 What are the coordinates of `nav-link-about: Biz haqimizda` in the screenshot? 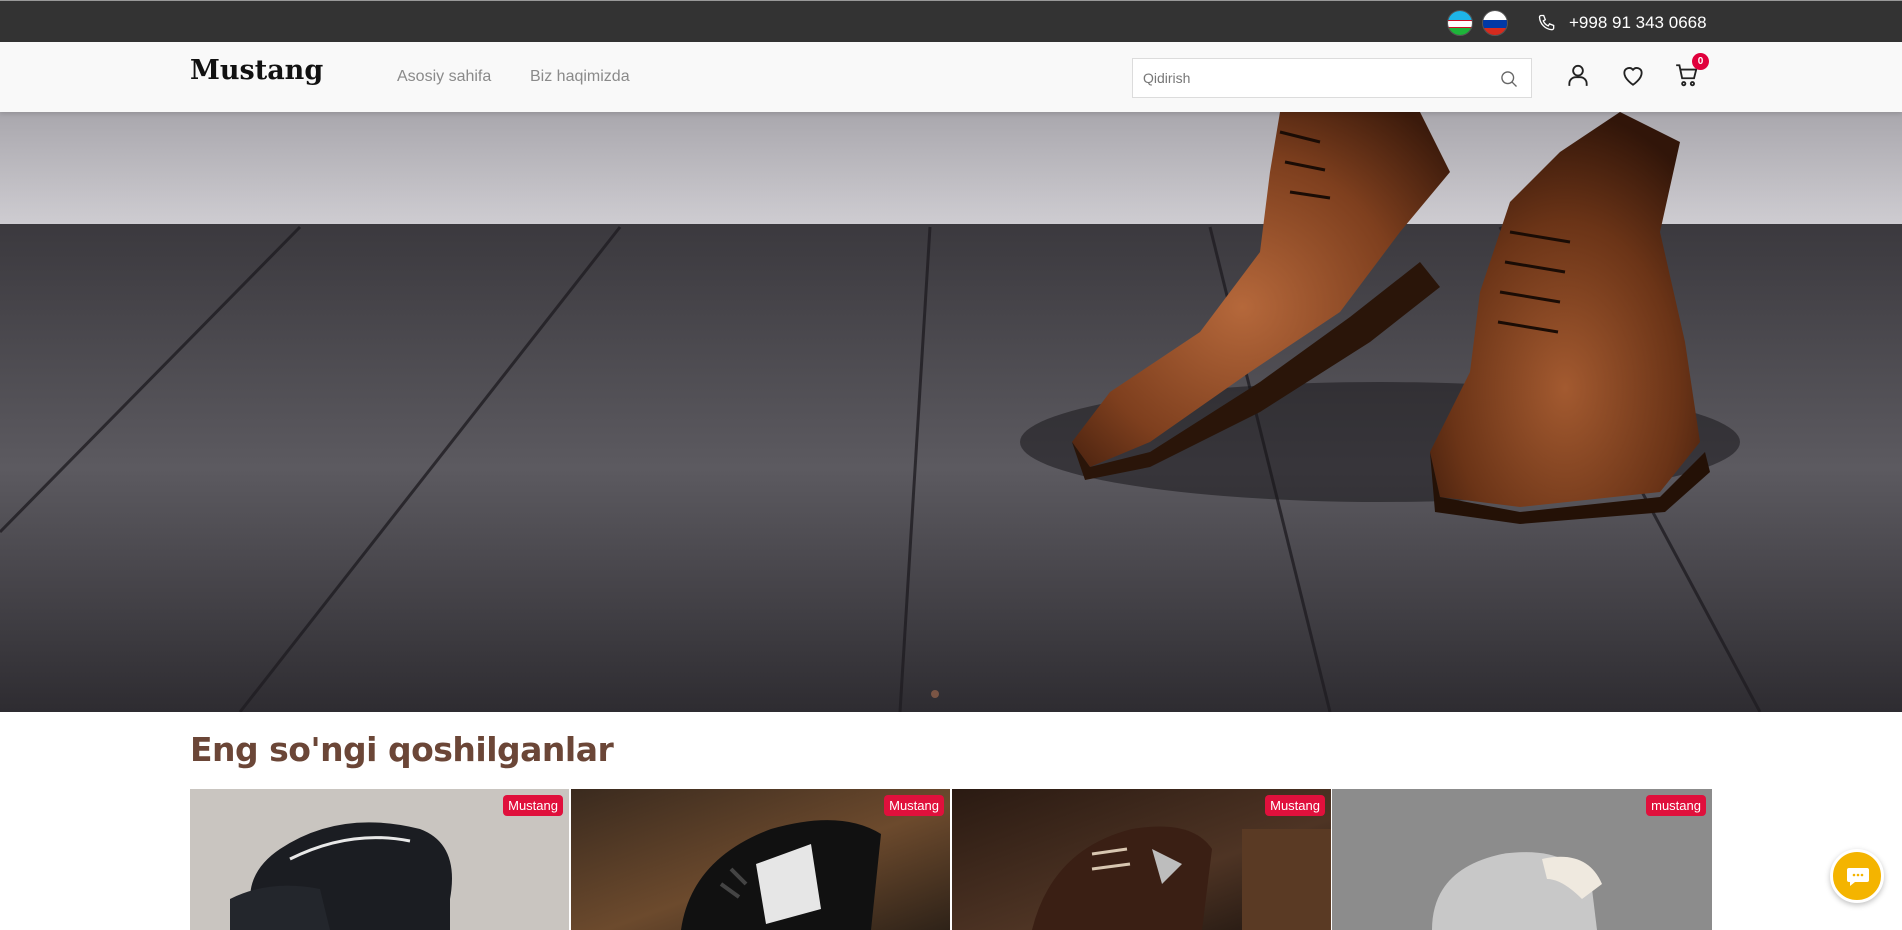 It's located at (580, 77).